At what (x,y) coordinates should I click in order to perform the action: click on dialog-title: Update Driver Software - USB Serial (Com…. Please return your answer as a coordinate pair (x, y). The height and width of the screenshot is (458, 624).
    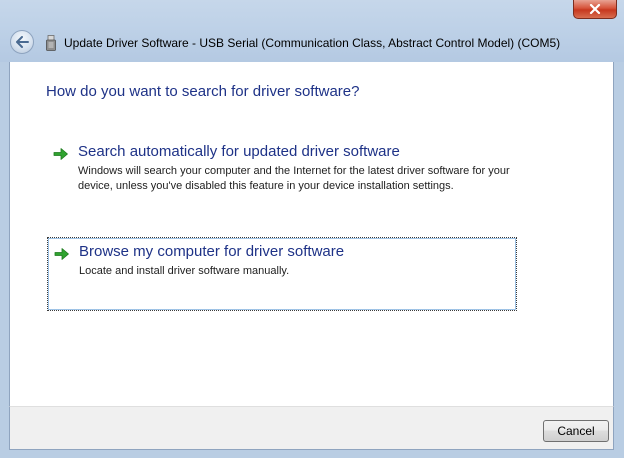
    Looking at the image, I should click on (312, 43).